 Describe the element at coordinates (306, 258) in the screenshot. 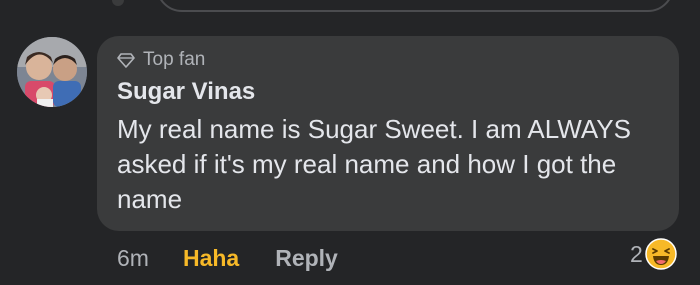

I see `reply-button: Reply` at that location.